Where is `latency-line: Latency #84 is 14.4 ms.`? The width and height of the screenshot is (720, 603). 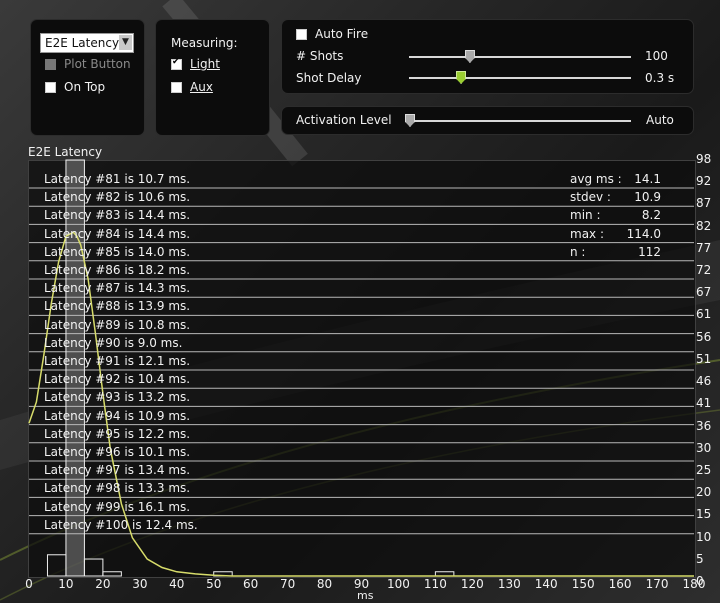
latency-line: Latency #84 is 14.4 ms. is located at coordinates (117, 233).